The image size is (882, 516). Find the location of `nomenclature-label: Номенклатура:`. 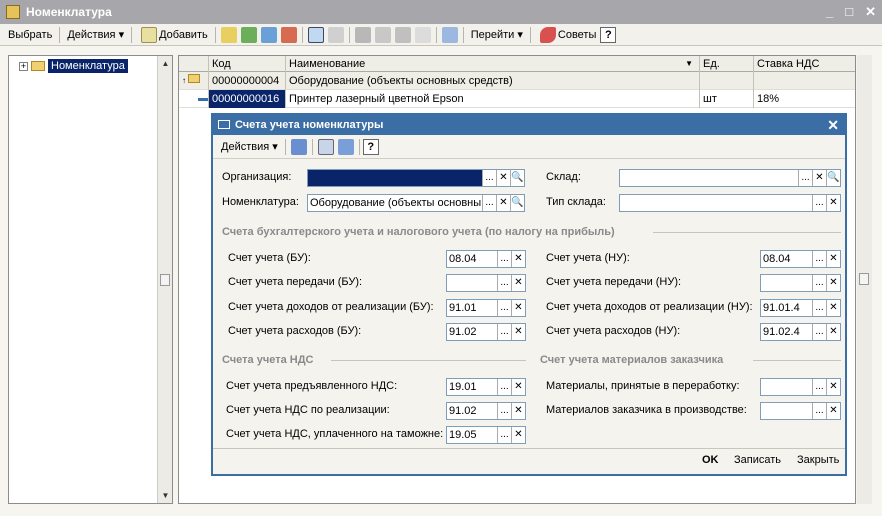

nomenclature-label: Номенклатура: is located at coordinates (260, 202).